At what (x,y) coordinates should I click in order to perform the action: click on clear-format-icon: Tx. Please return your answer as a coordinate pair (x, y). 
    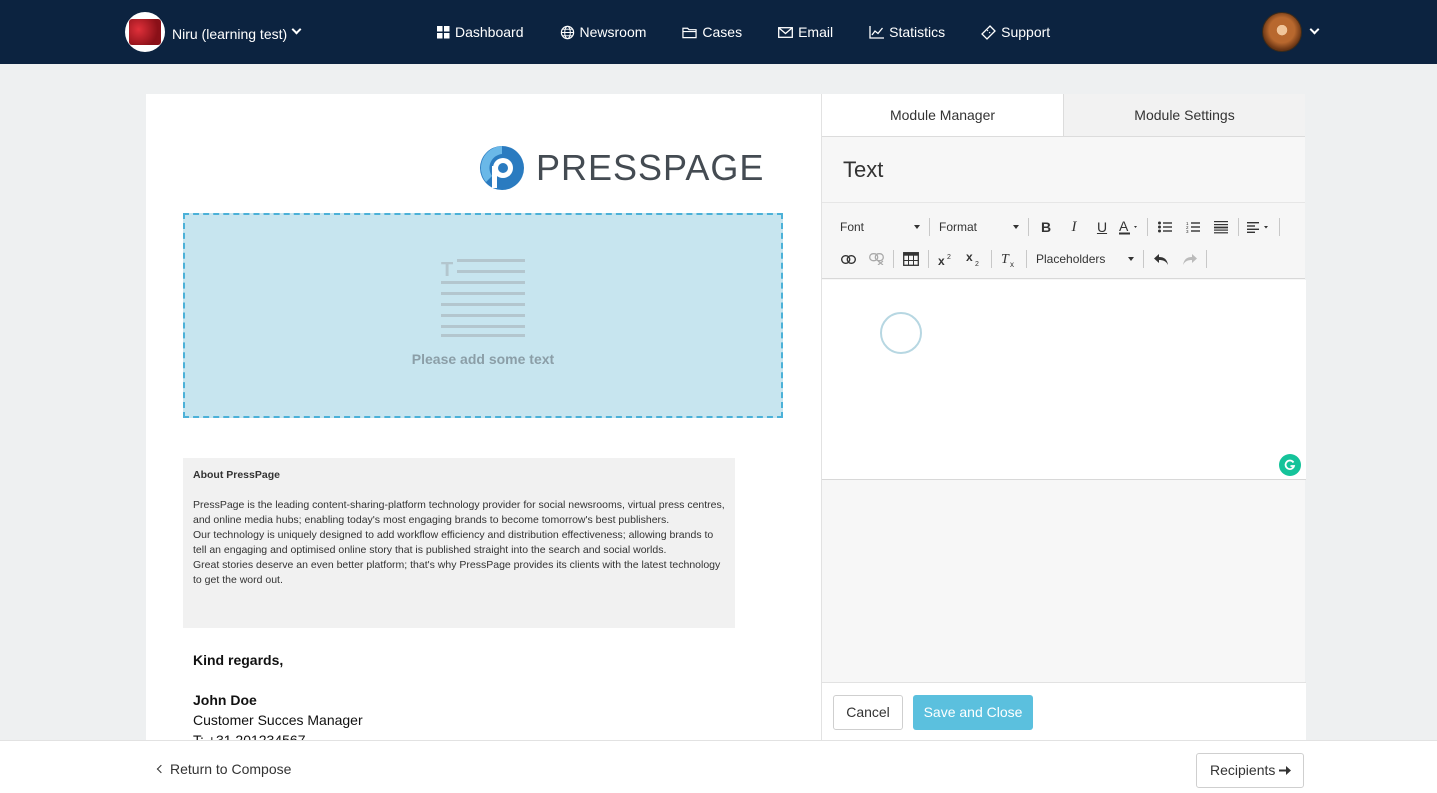
    Looking at the image, I should click on (1007, 259).